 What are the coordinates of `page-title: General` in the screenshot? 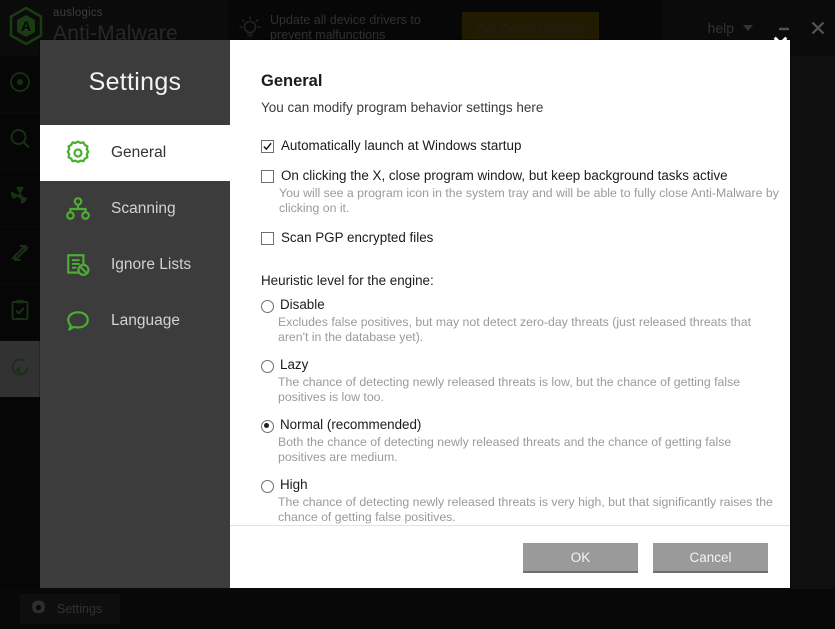 It's located at (292, 81).